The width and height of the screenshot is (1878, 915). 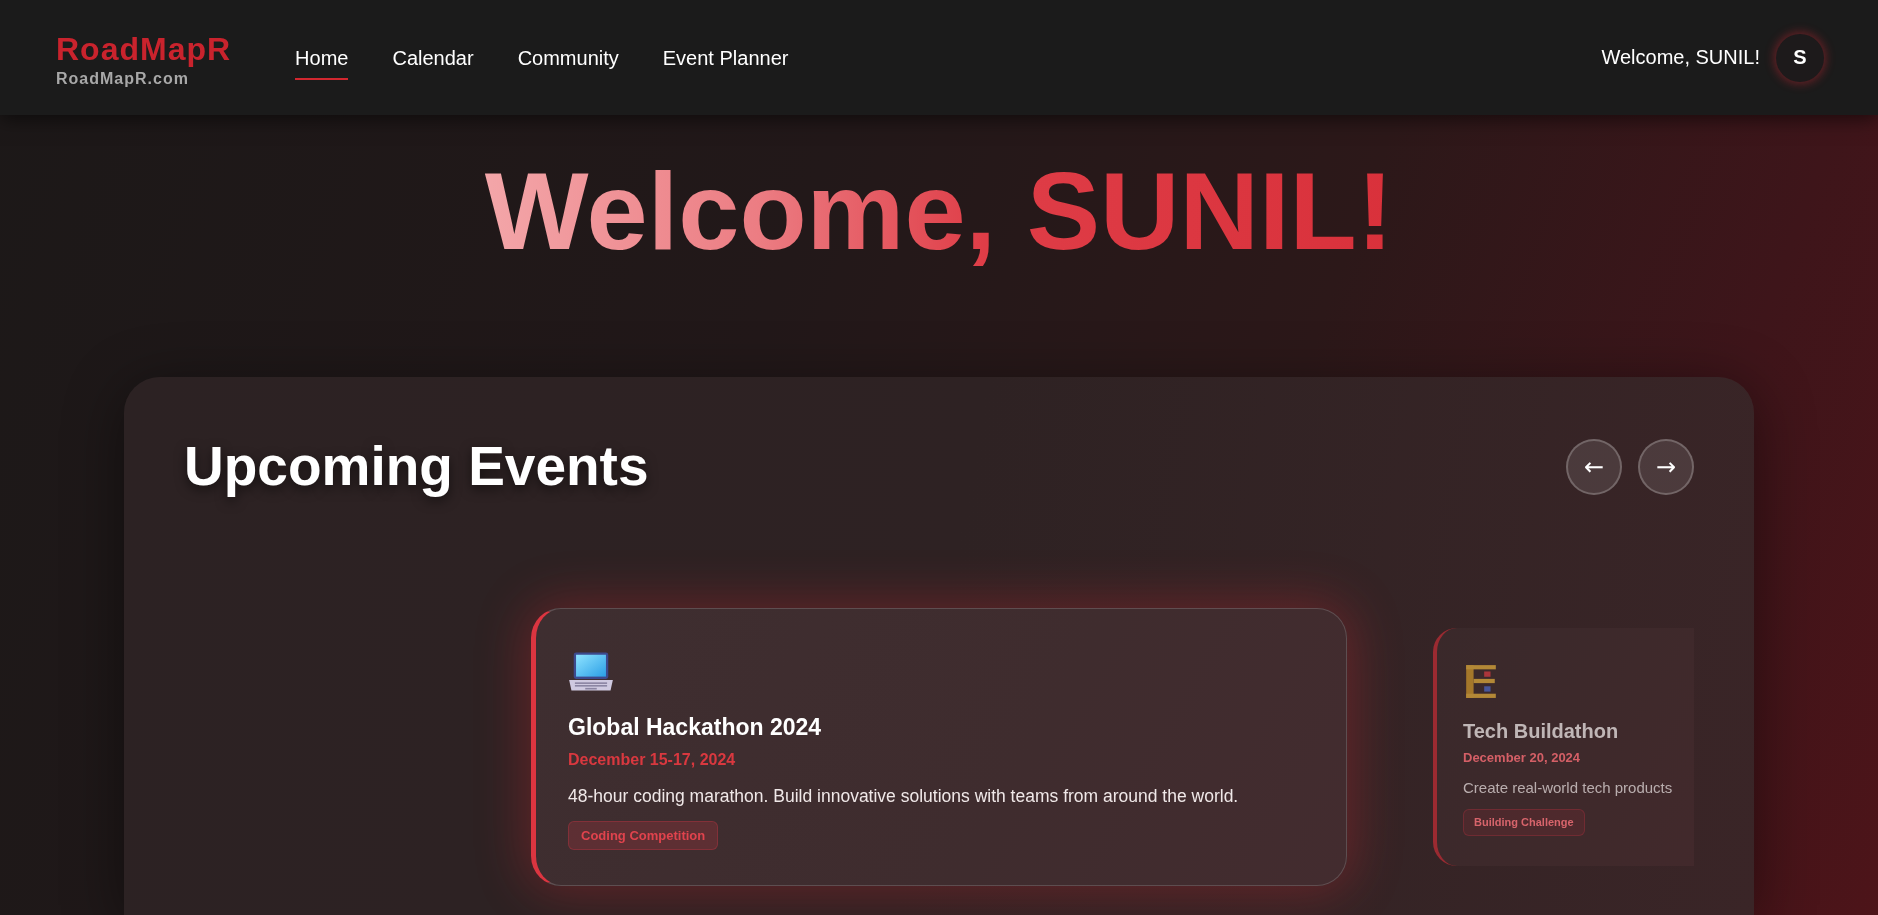 I want to click on avatar: S, so click(x=1800, y=57).